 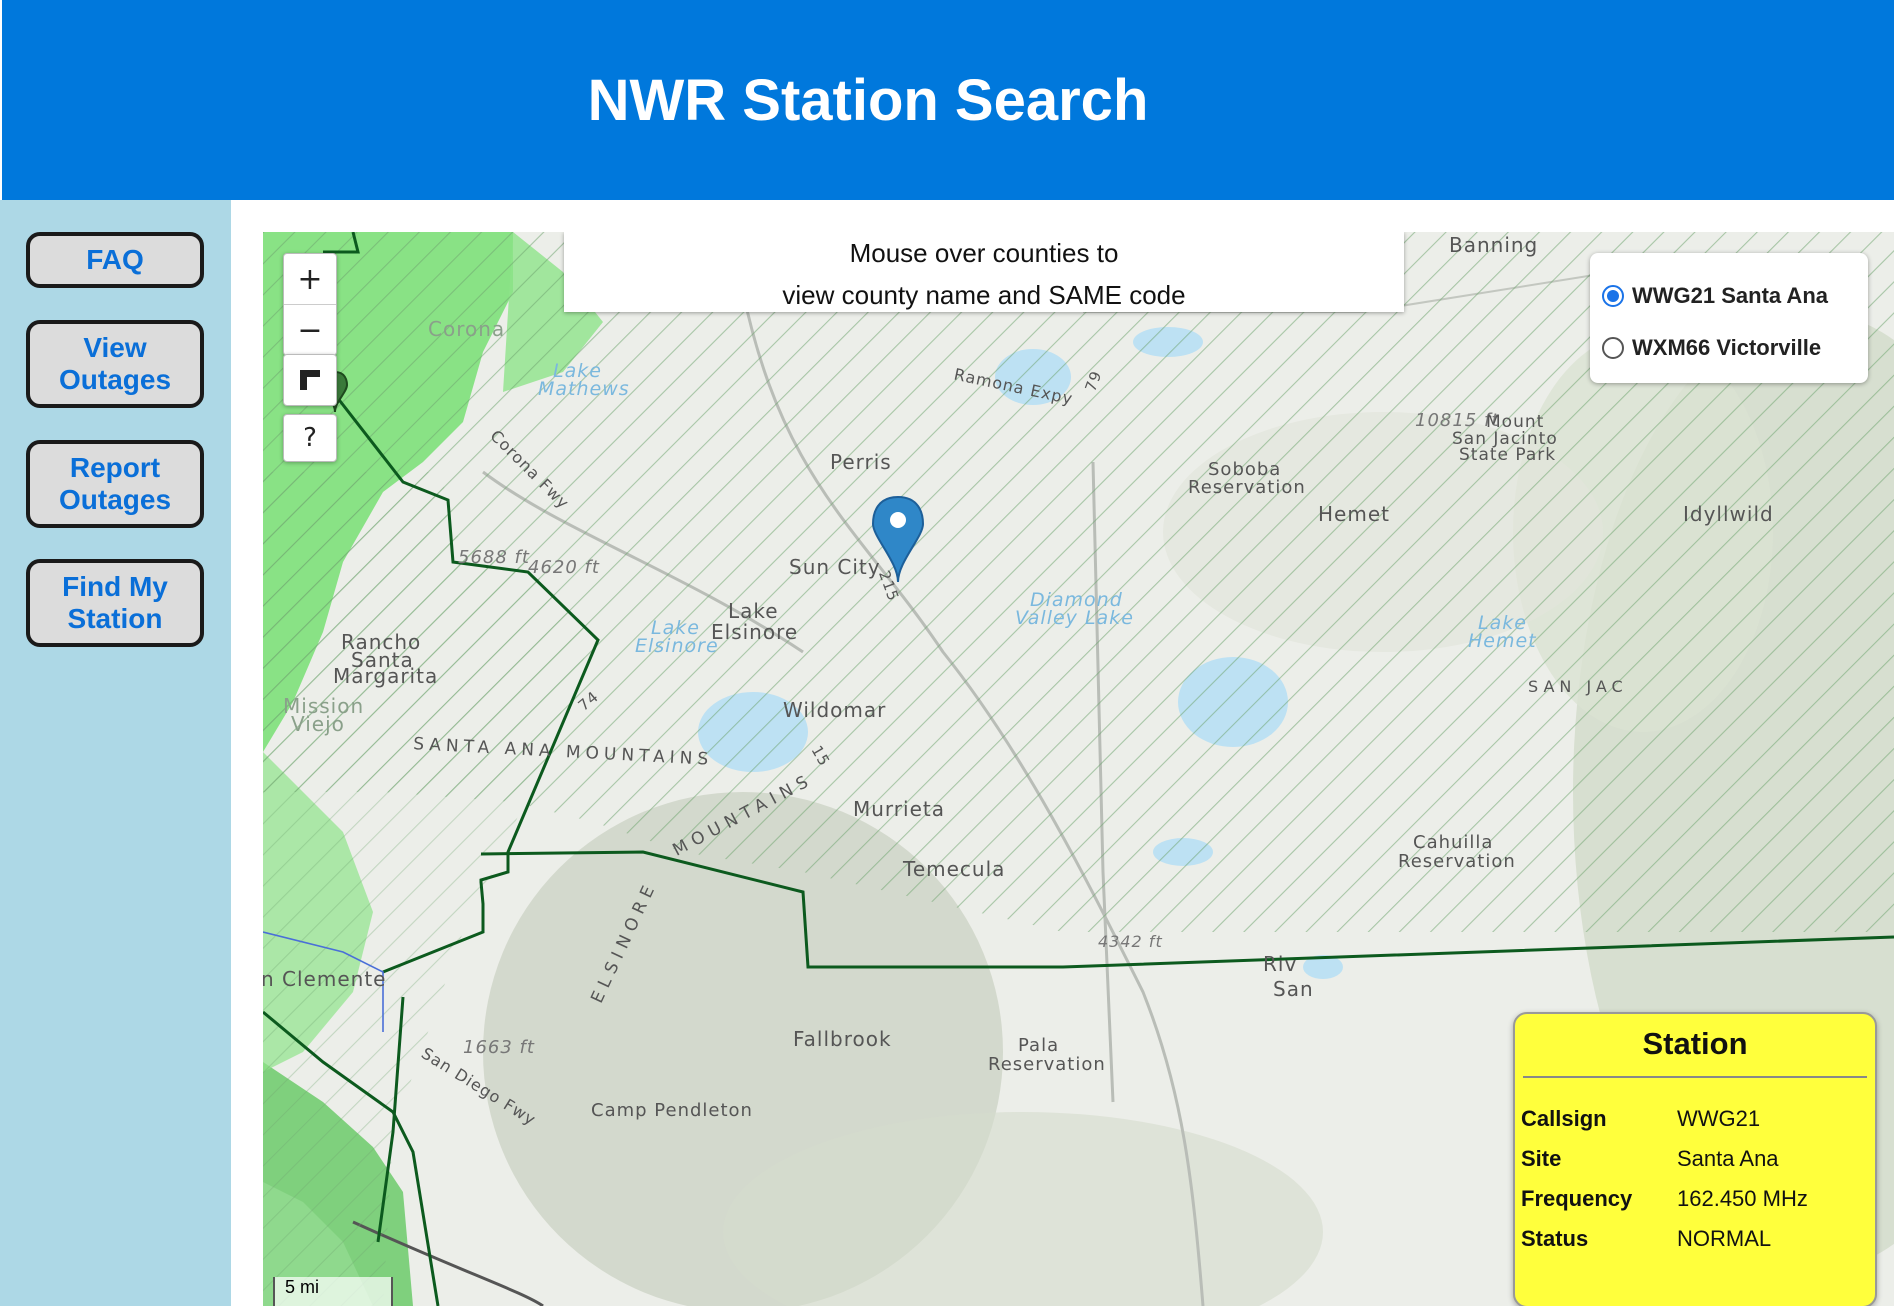 What do you see at coordinates (325, 979) in the screenshot?
I see `place-label: n Clemente` at bounding box center [325, 979].